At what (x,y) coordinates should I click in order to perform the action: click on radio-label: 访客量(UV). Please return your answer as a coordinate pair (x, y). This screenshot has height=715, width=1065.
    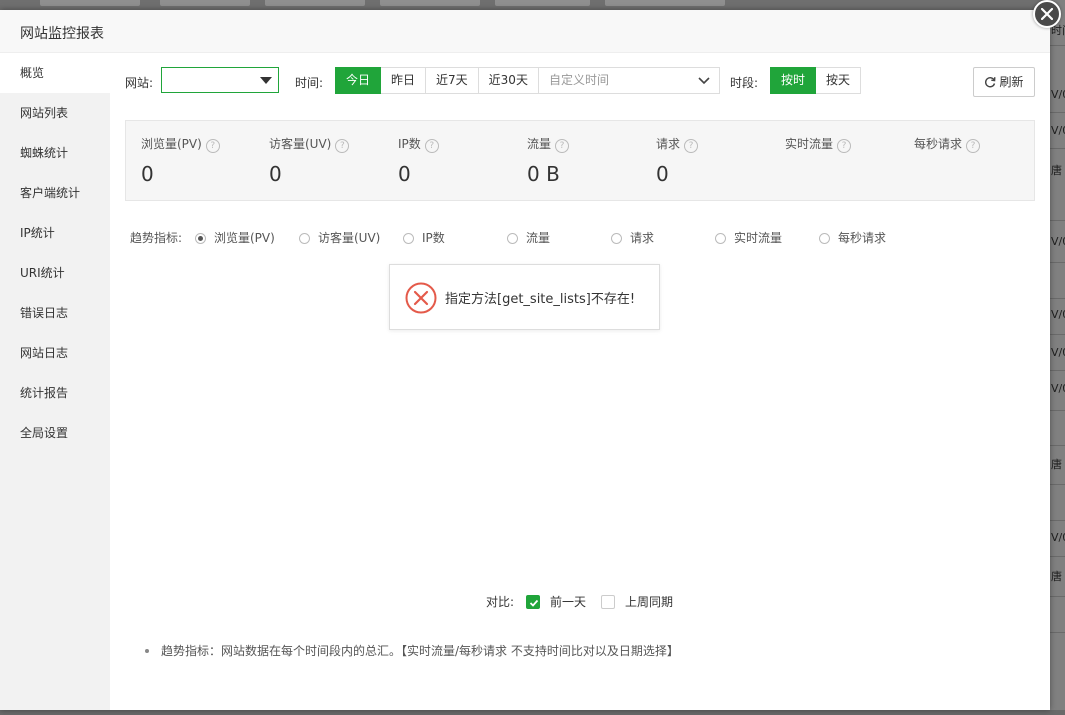
    Looking at the image, I should click on (349, 238).